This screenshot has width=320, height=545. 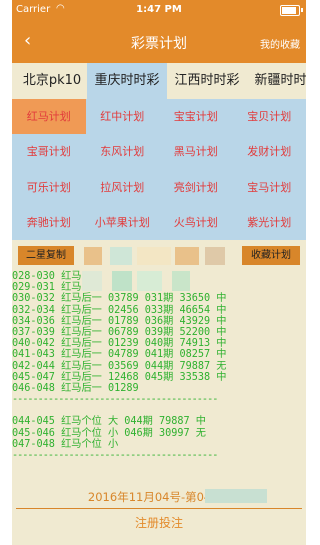 I want to click on lottery-tabs: 北京pk10 重庆时时彩 江西时时彩 新疆时时彩, so click(x=159, y=81).